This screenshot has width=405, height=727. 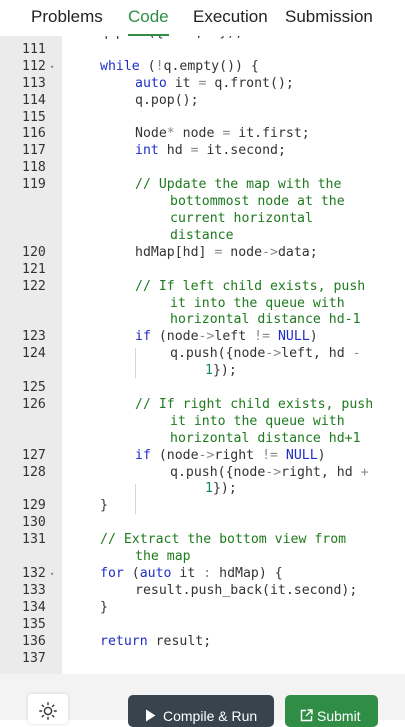 What do you see at coordinates (230, 456) in the screenshot?
I see `code-text: if (node->right != NULL)` at bounding box center [230, 456].